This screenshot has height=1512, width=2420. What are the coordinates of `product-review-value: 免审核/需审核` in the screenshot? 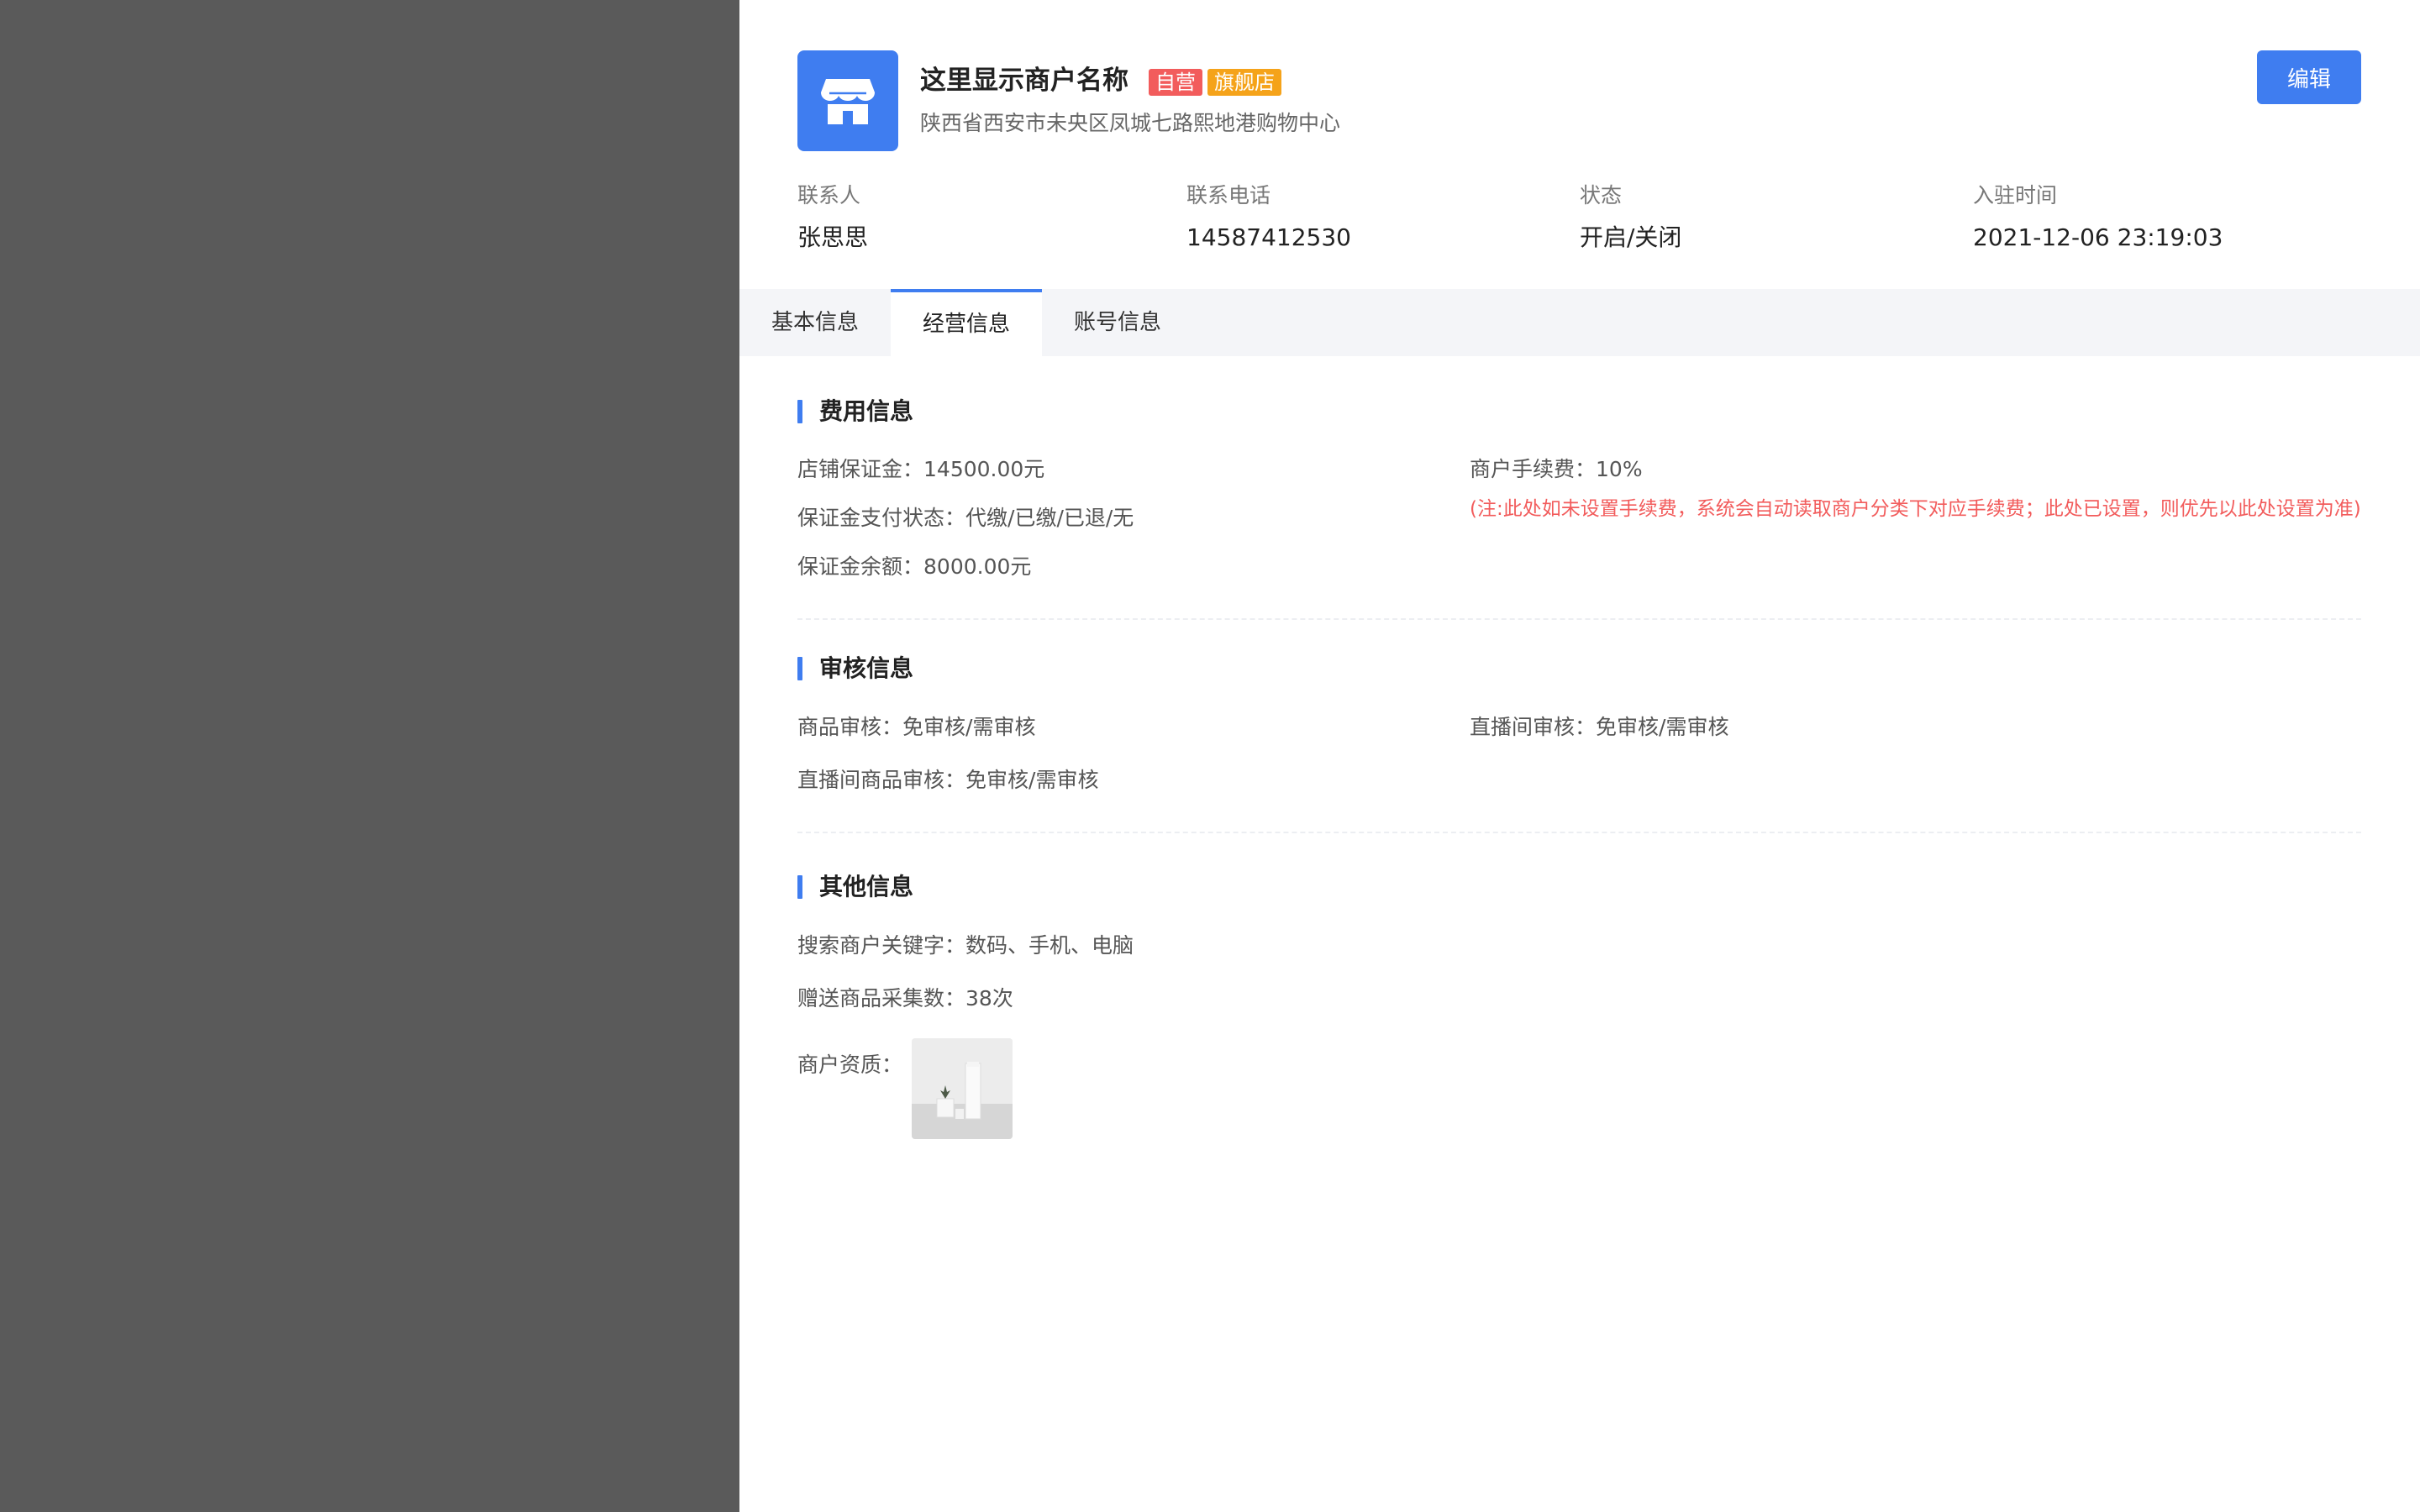 It's located at (969, 727).